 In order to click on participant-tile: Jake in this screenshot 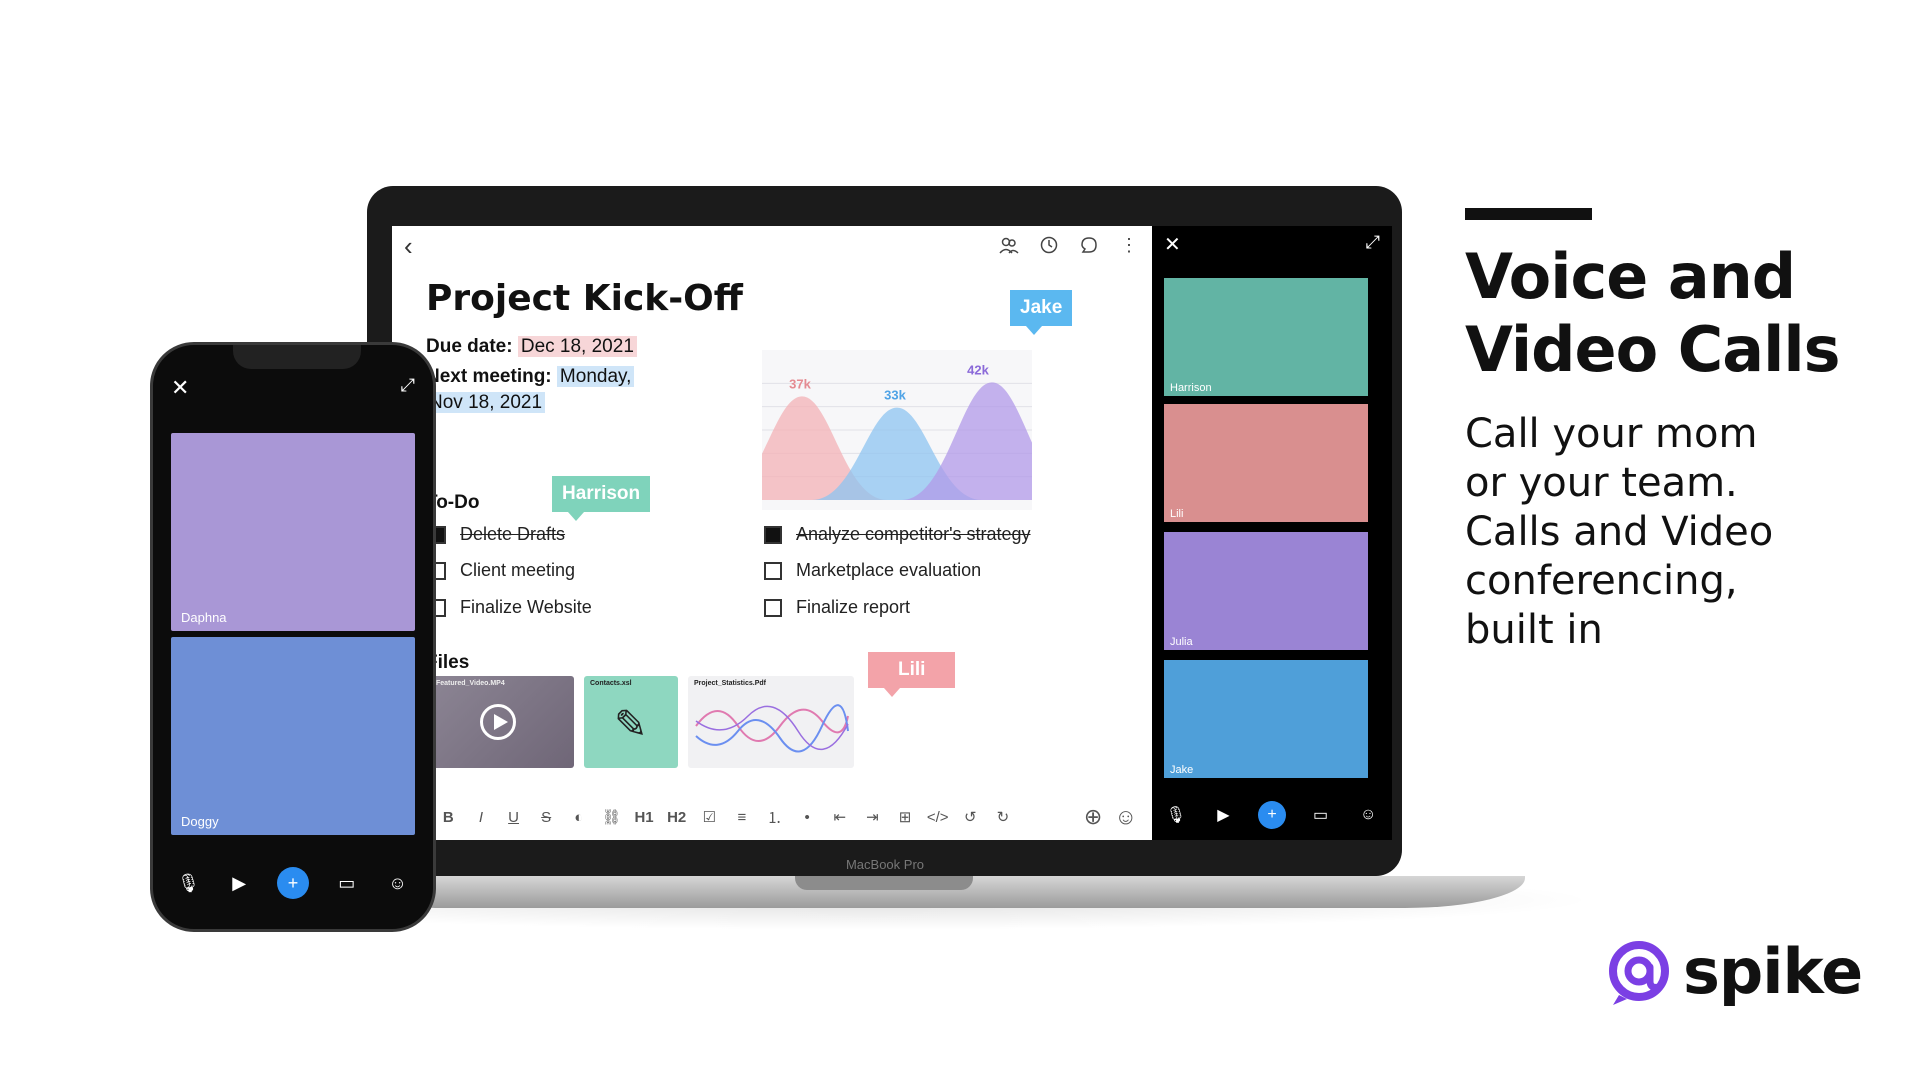, I will do `click(1266, 719)`.